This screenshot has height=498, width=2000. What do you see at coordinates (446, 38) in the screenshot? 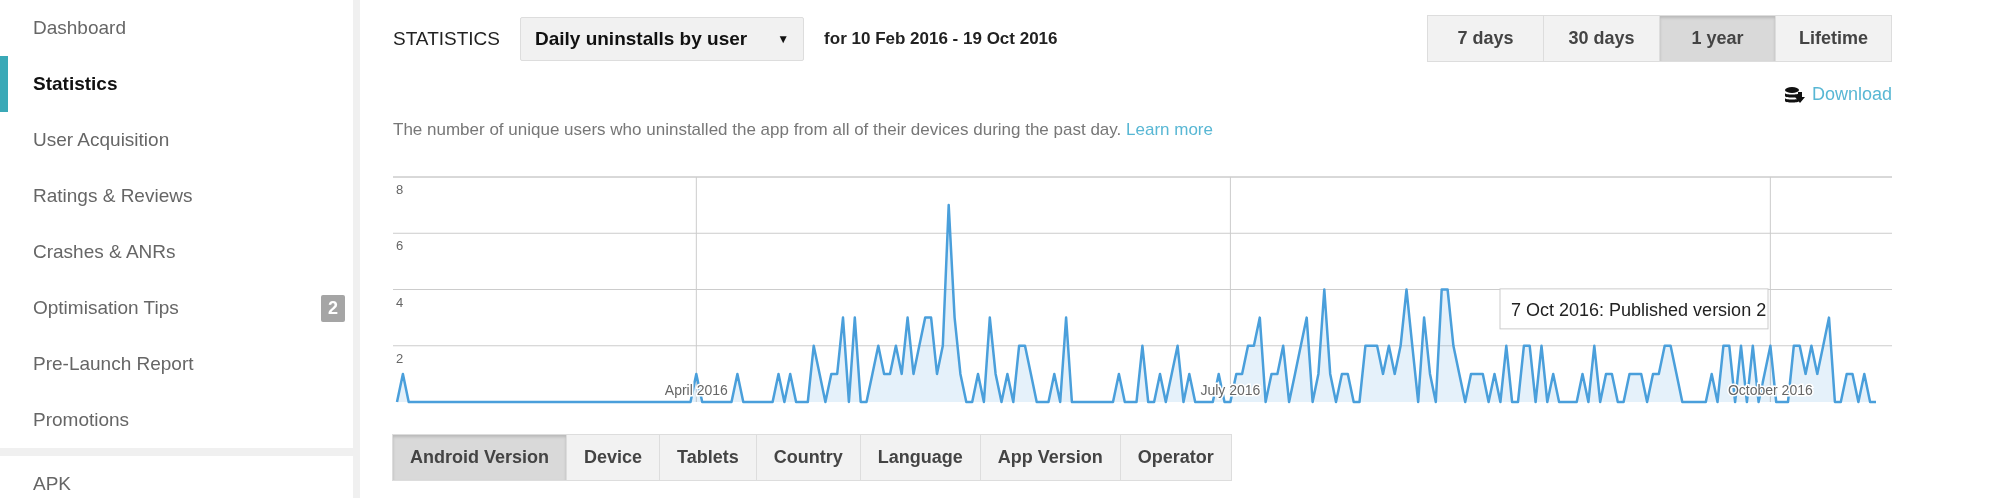
I see `page-title: STATISTICS` at bounding box center [446, 38].